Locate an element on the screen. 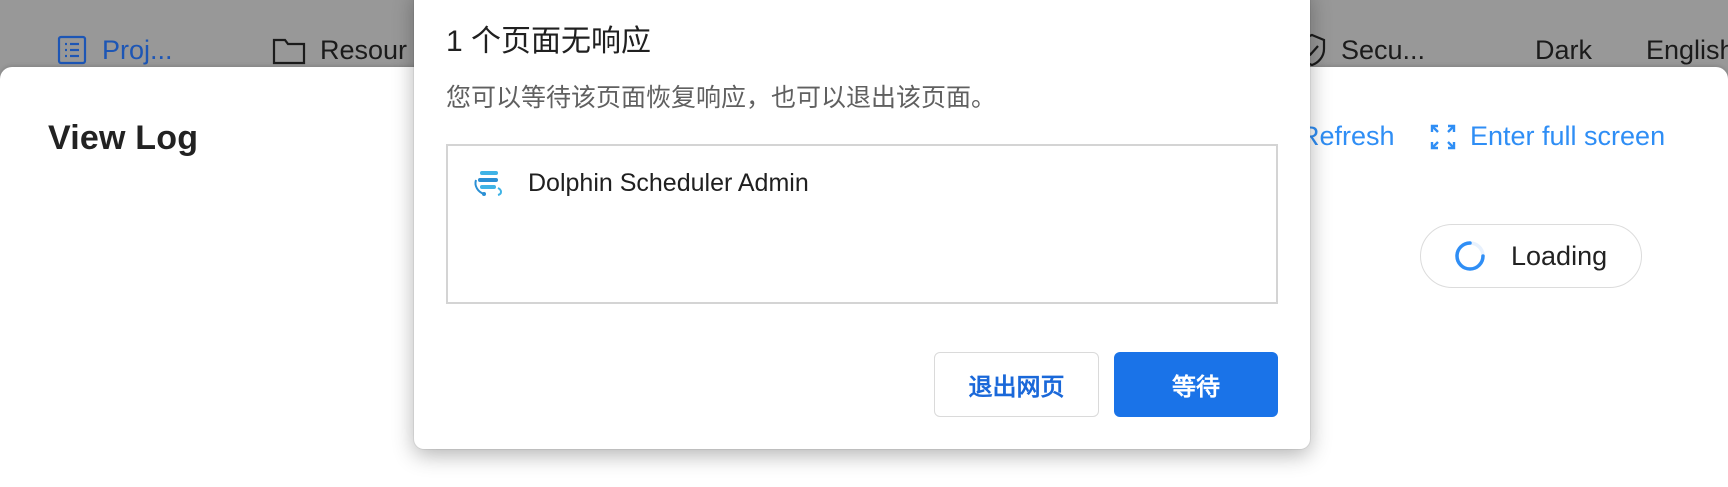 This screenshot has width=1728, height=487. dialog-message: 您可以等待该页面恢复响应，也可以退出该页面。 is located at coordinates (721, 98).